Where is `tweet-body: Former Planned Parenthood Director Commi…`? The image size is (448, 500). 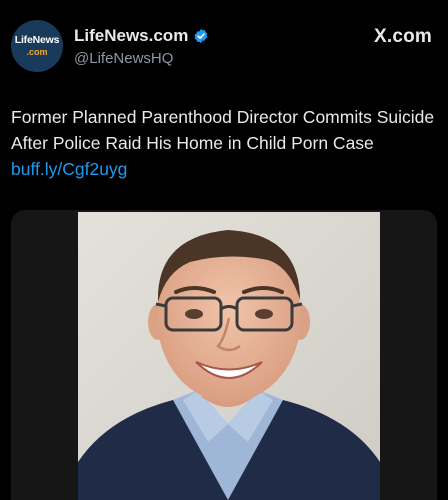 tweet-body: Former Planned Parenthood Director Commi… is located at coordinates (223, 130).